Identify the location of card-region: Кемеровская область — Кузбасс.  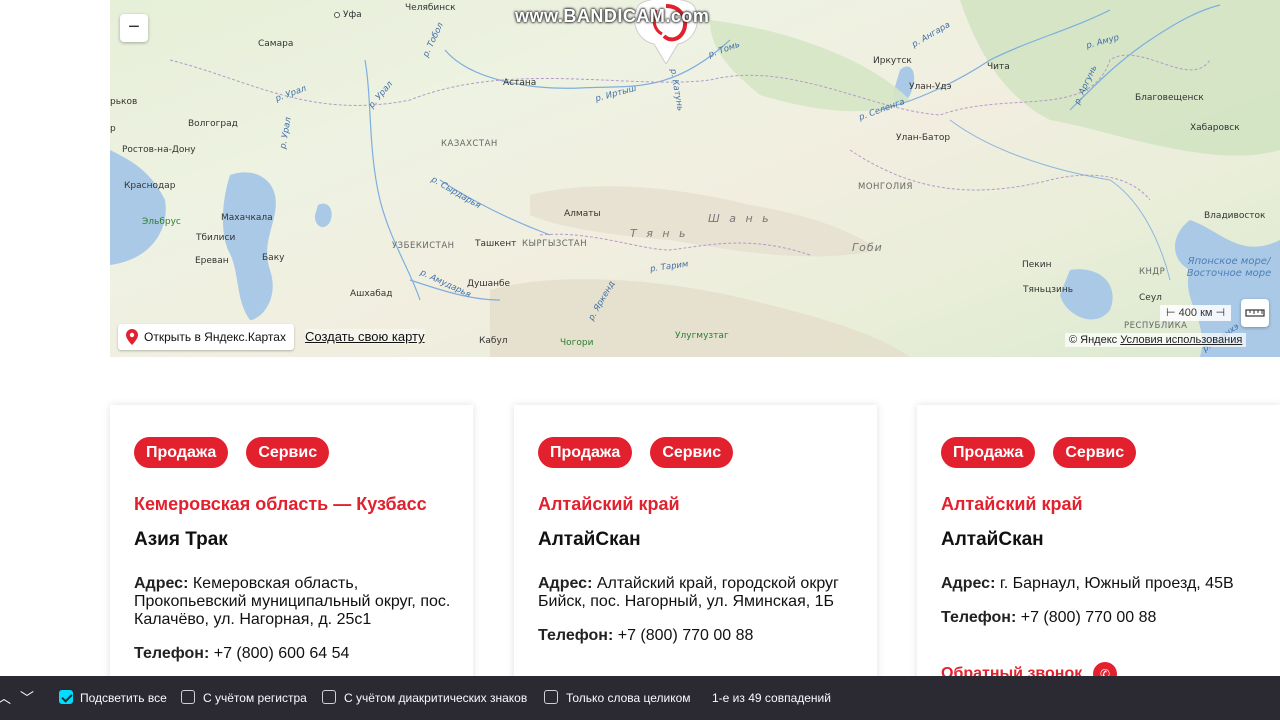
(280, 504).